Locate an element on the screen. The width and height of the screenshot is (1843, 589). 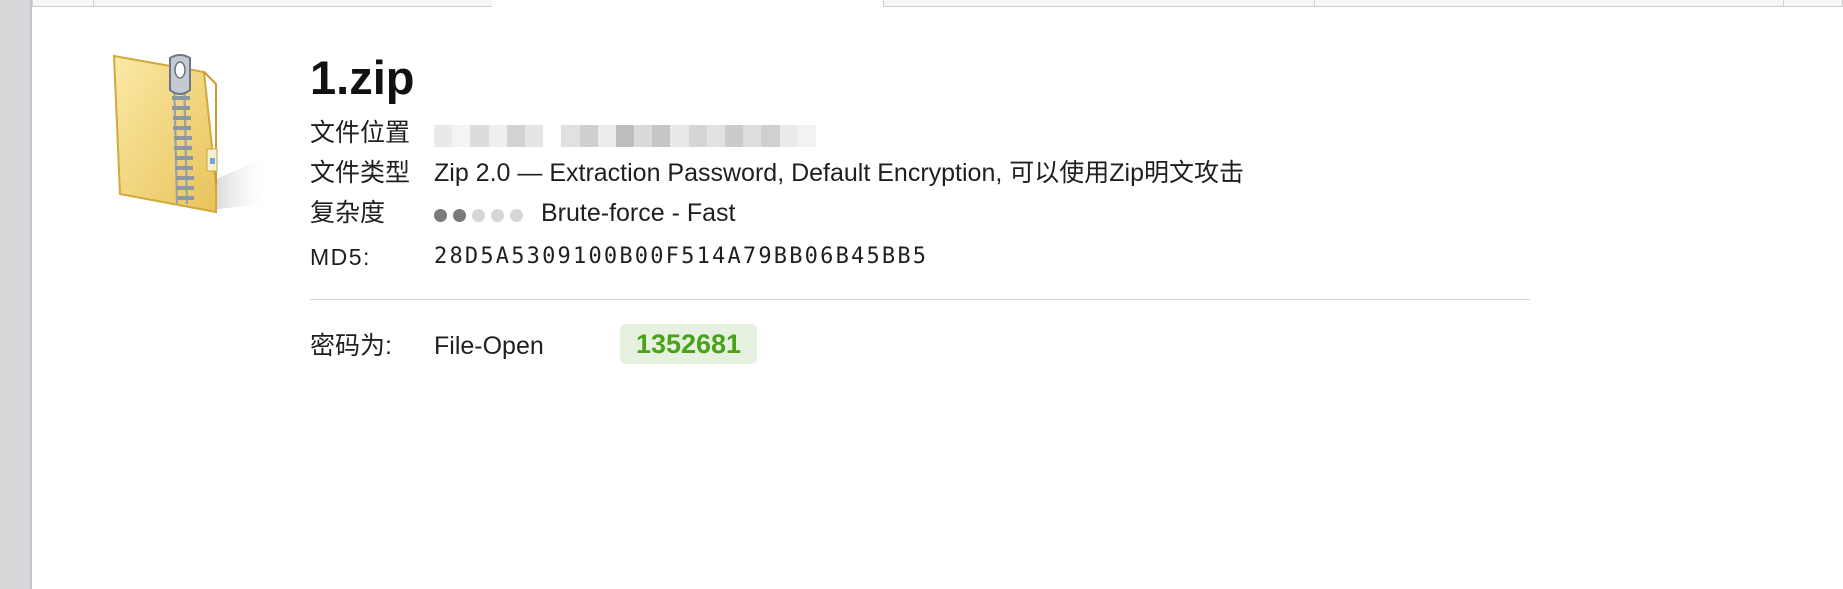
password-value-badge: 1352681 is located at coordinates (688, 344).